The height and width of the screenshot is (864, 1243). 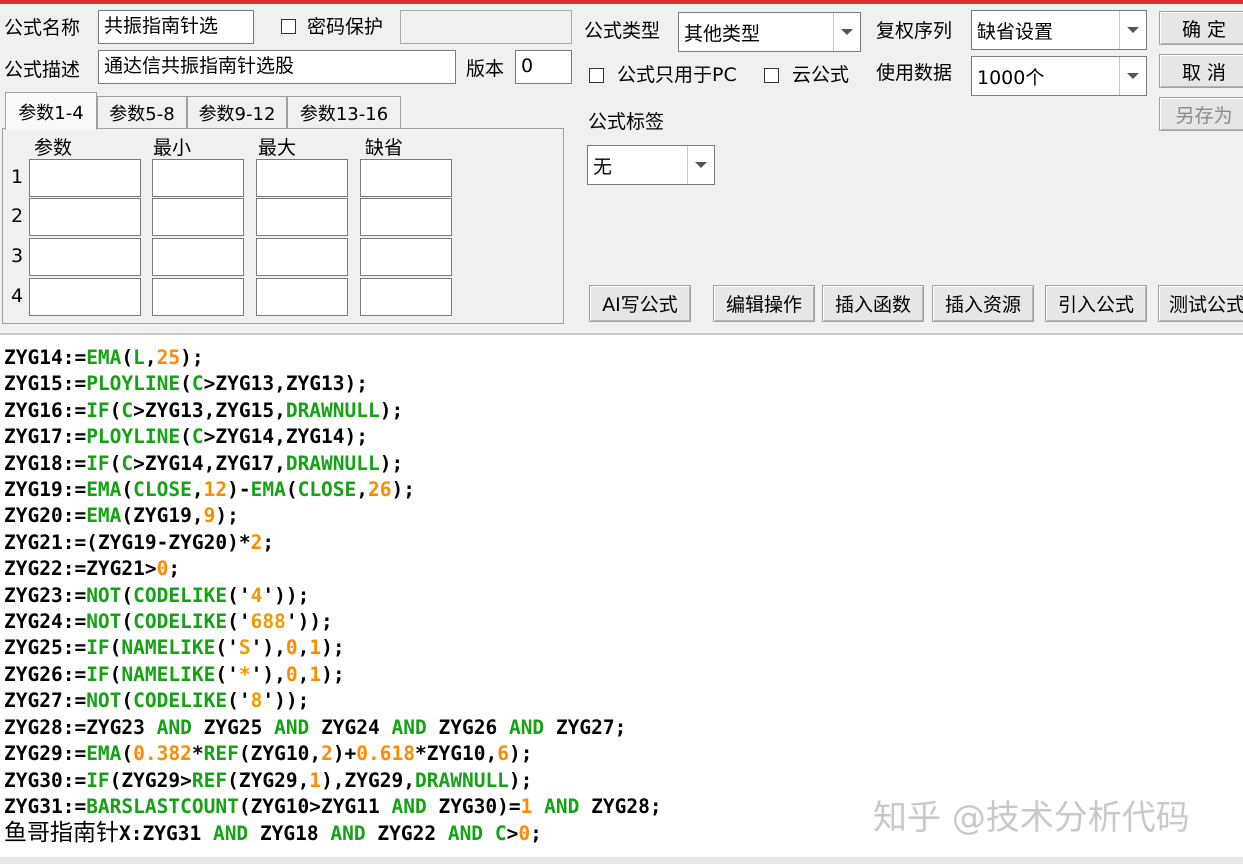 I want to click on horizontal-scrollbar, so click(x=621, y=860).